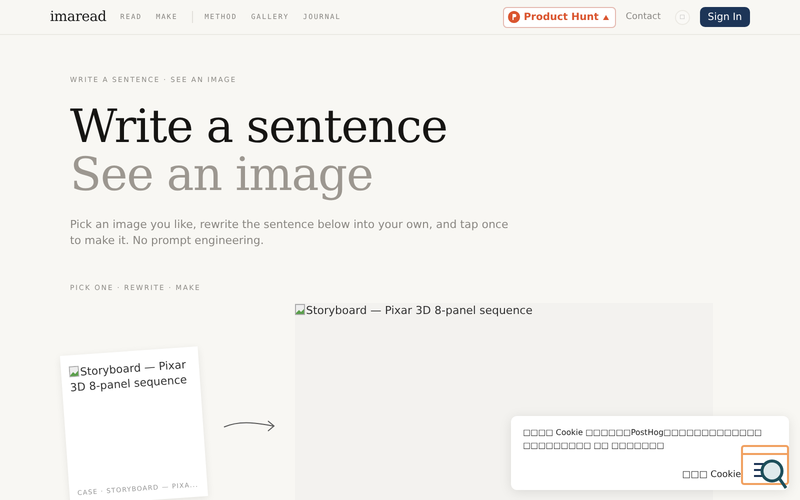 The height and width of the screenshot is (500, 800). What do you see at coordinates (504, 310) in the screenshot?
I see `image-alt-text: Storyboard — Pixar 3D 8-panel sequence` at bounding box center [504, 310].